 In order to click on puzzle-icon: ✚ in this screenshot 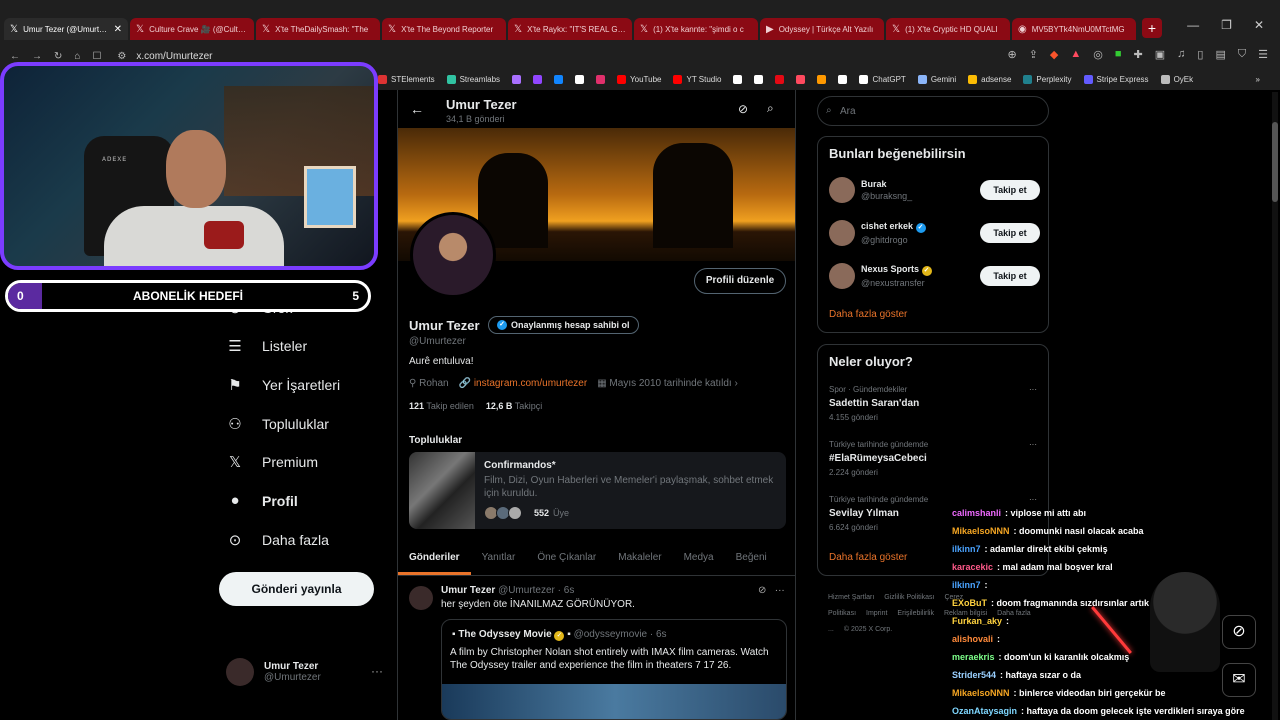, I will do `click(1138, 54)`.